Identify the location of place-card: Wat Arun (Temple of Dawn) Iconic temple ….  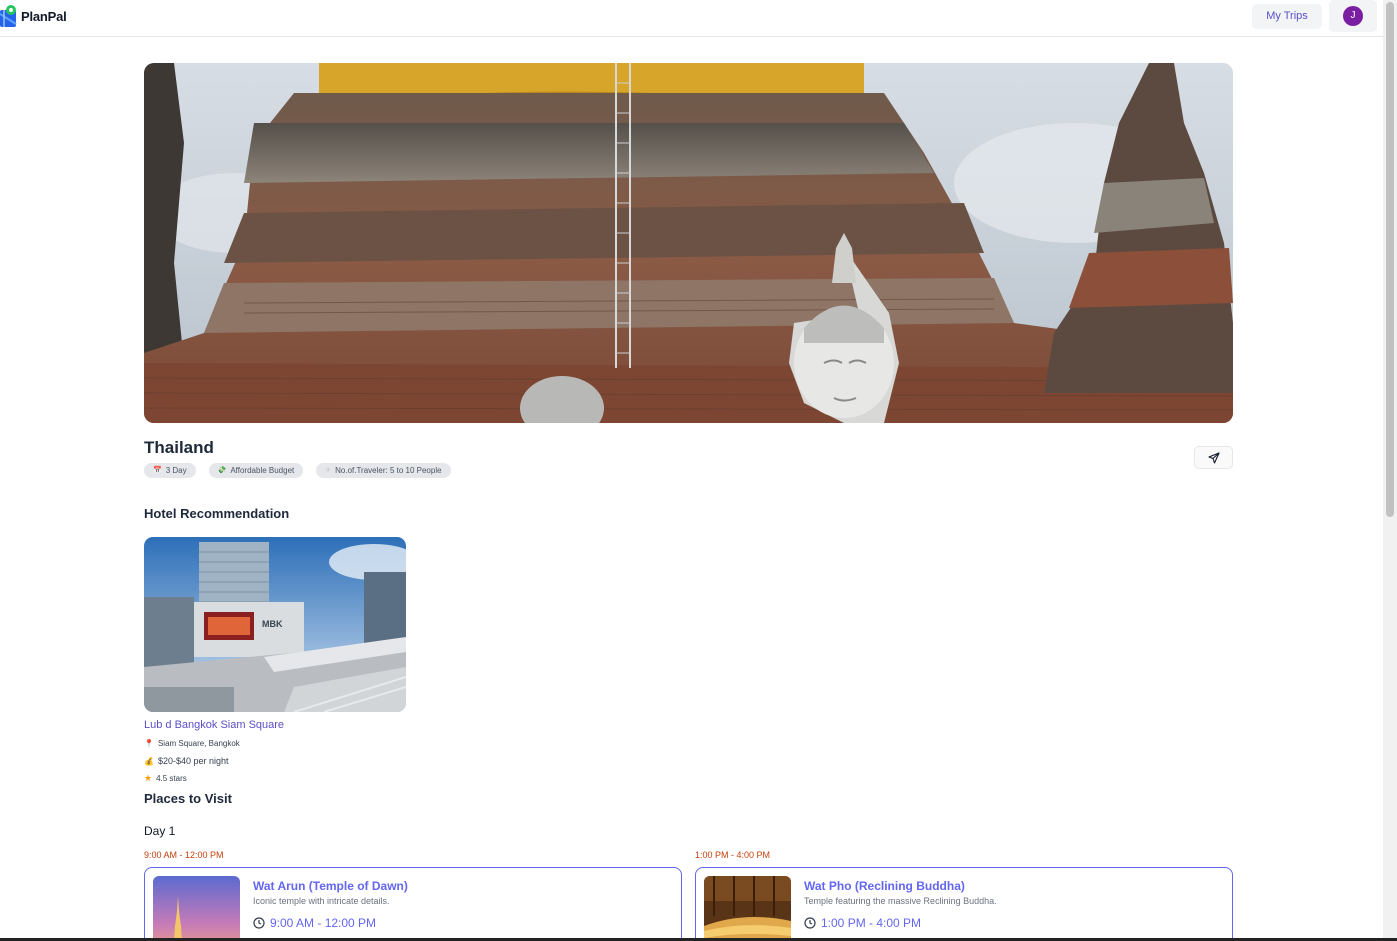
(413, 904).